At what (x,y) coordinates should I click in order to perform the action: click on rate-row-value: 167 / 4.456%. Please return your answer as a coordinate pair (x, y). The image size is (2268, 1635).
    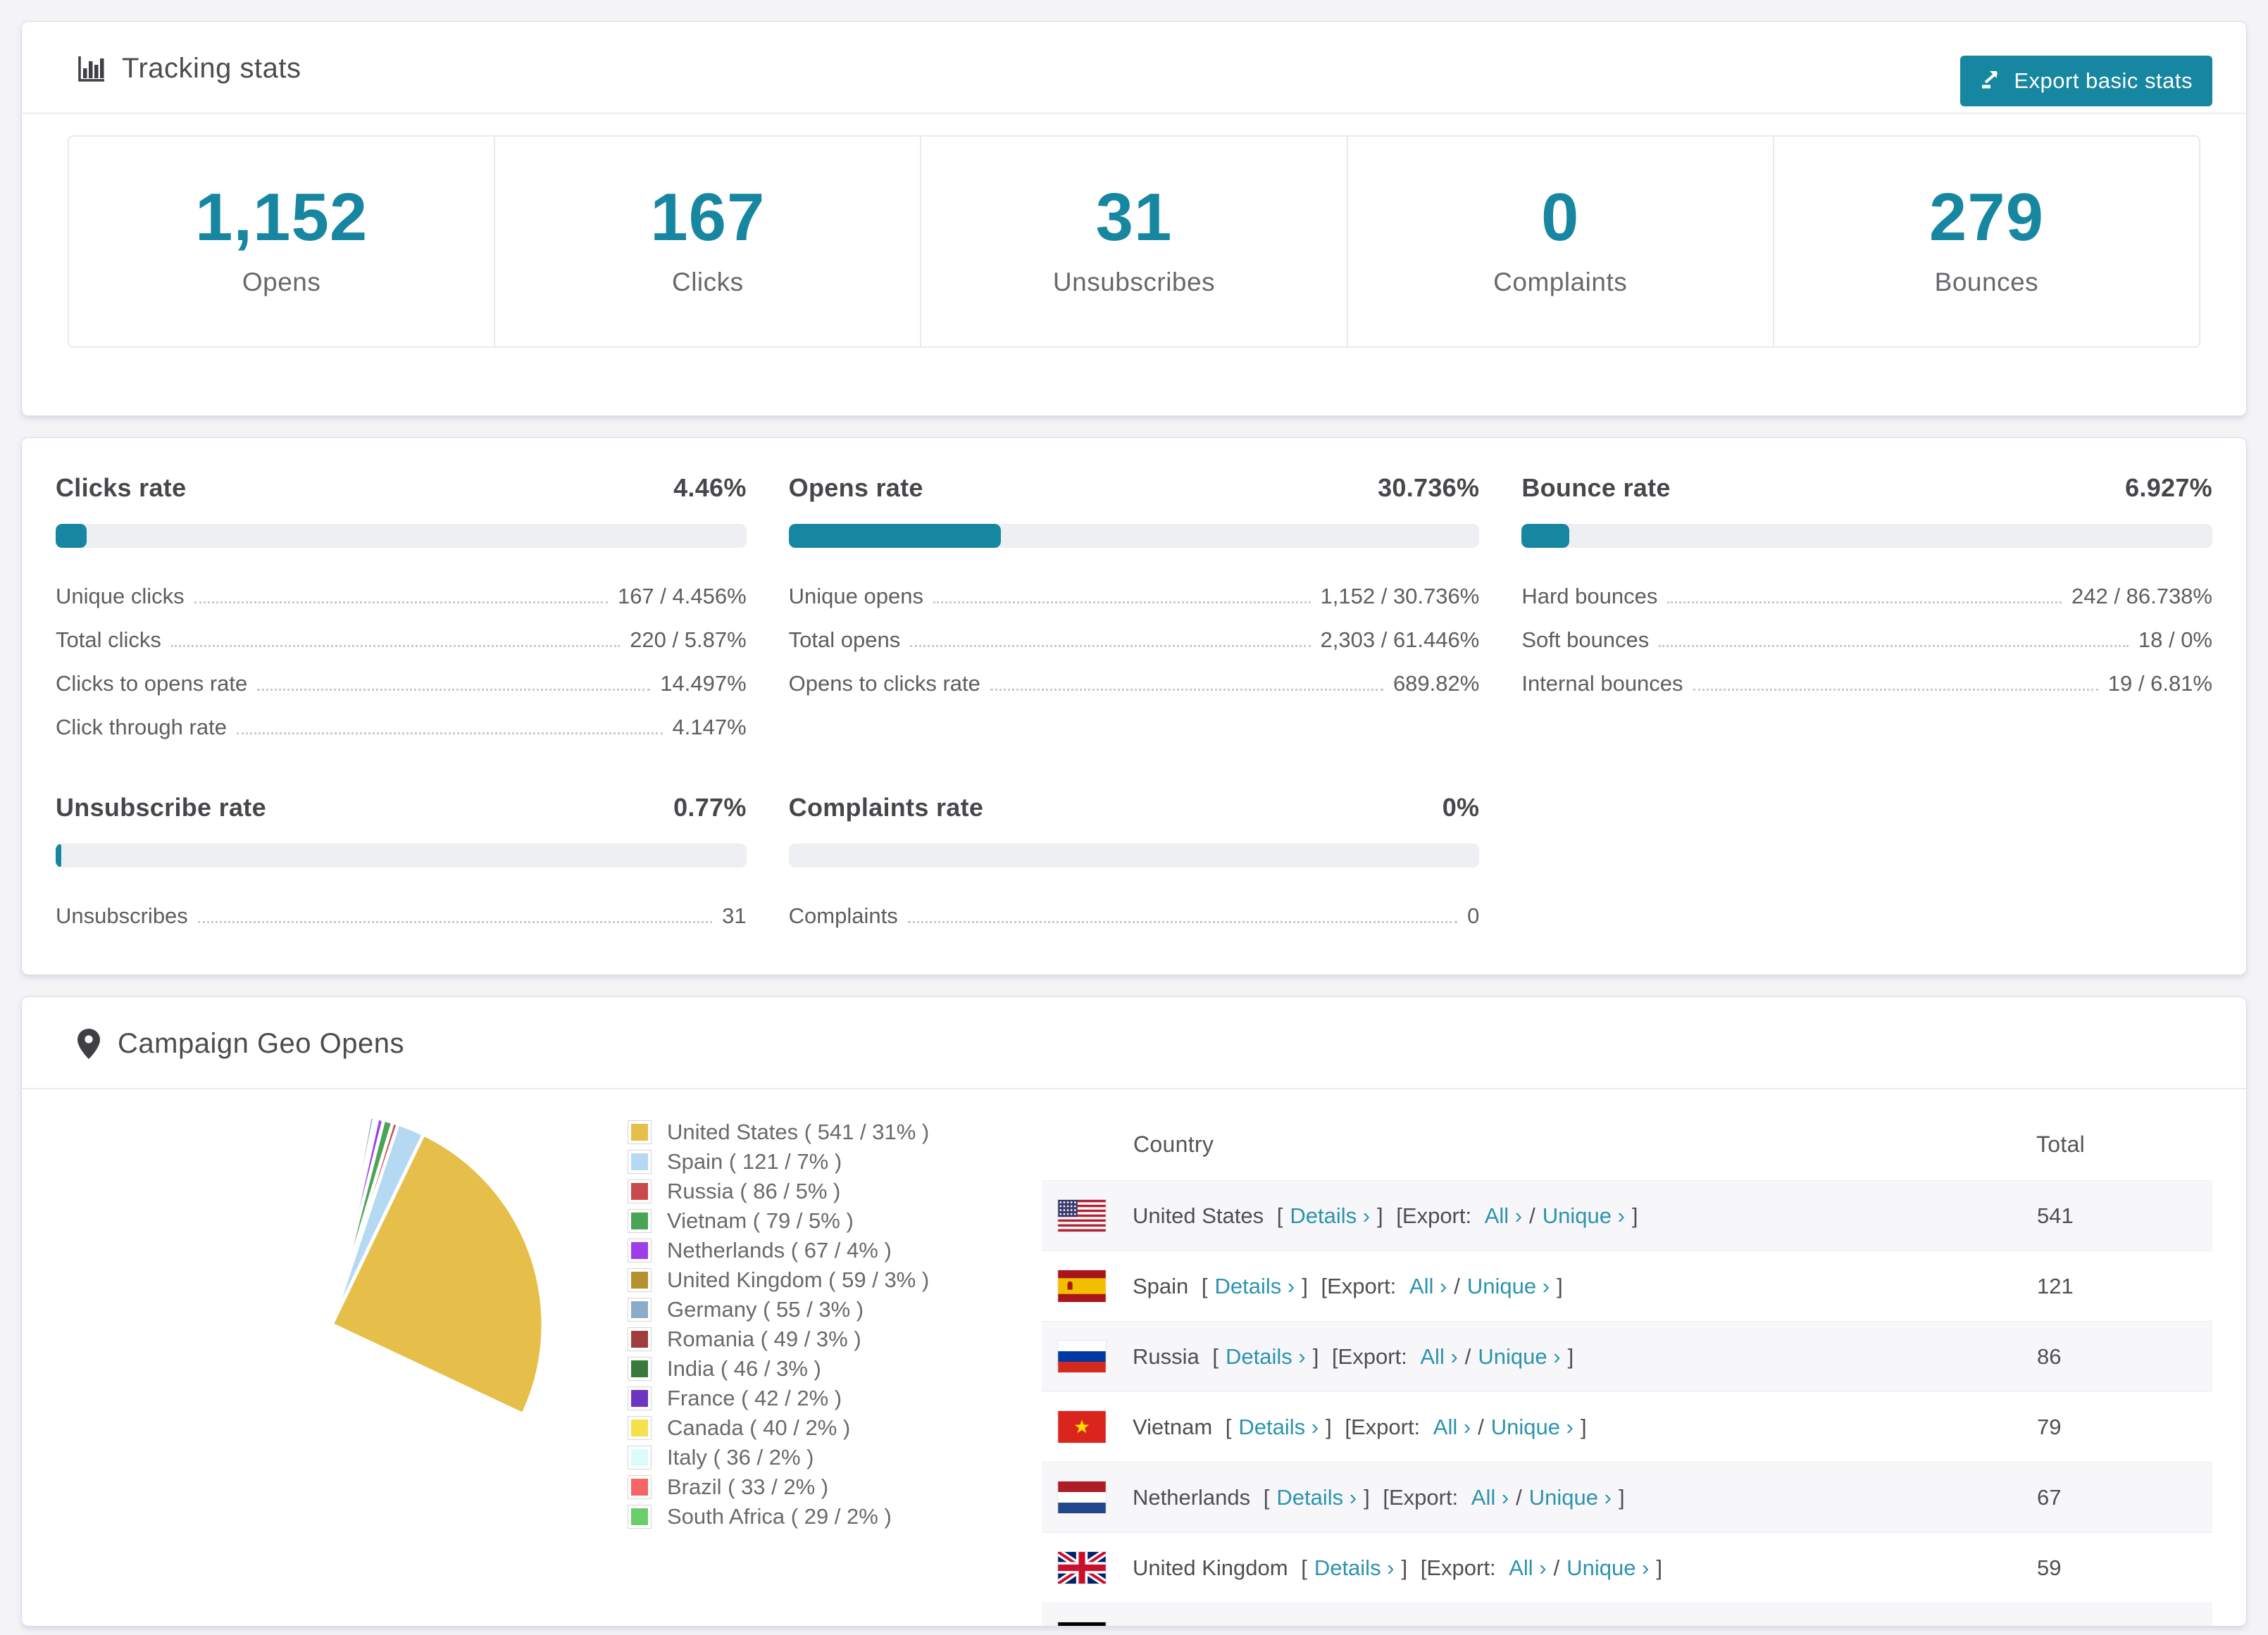
    Looking at the image, I should click on (682, 596).